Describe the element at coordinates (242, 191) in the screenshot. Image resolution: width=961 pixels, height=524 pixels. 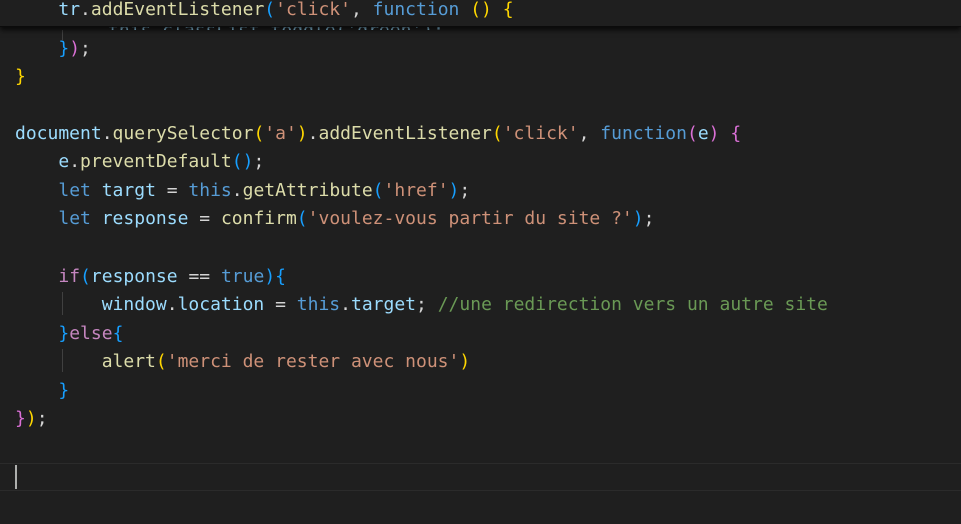
I see `code-line: let targt = this.getAttribute('href');` at that location.